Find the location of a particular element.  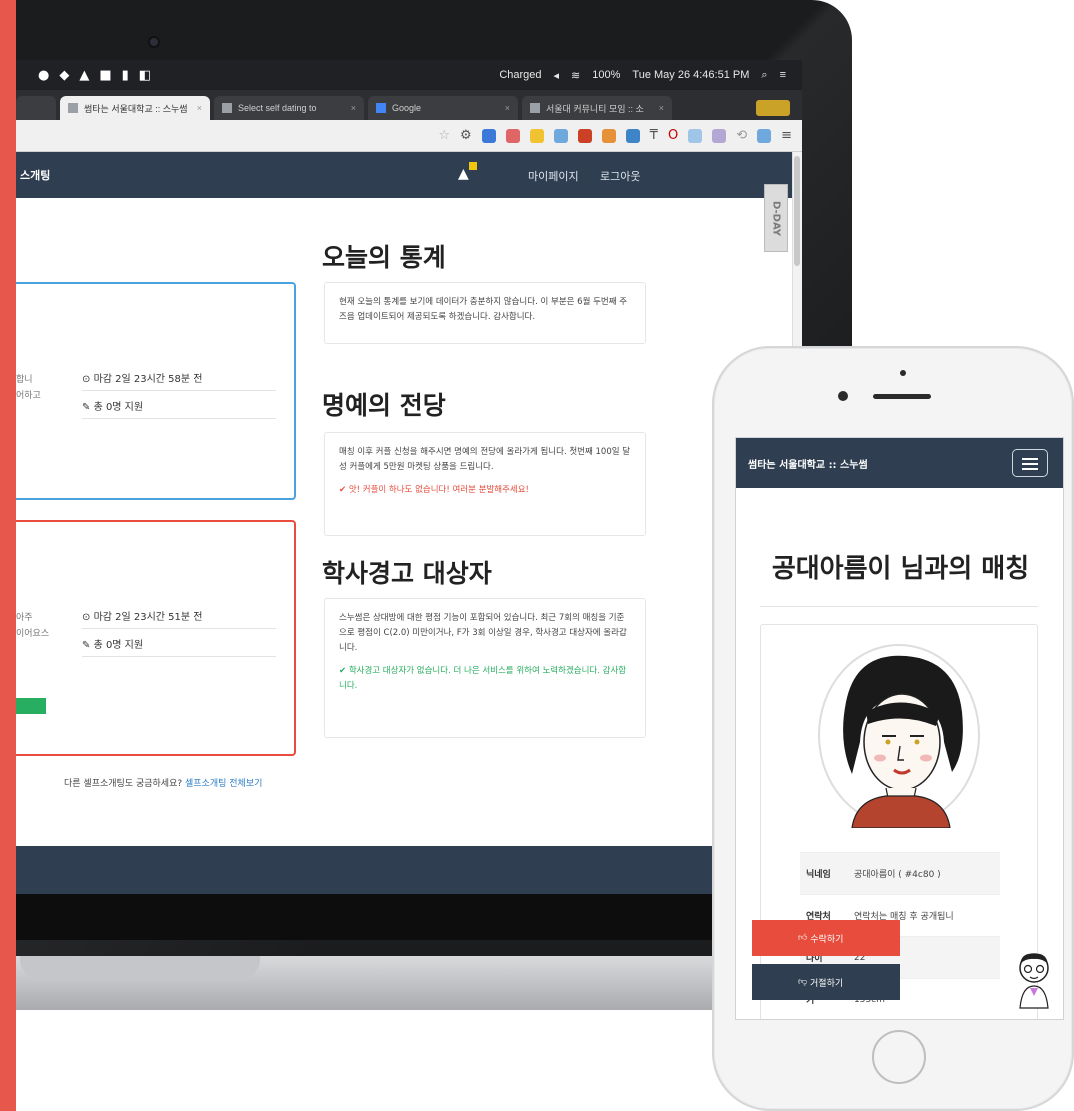

deadline-text: 마감 2일 23시간 58분 전 is located at coordinates (148, 379).